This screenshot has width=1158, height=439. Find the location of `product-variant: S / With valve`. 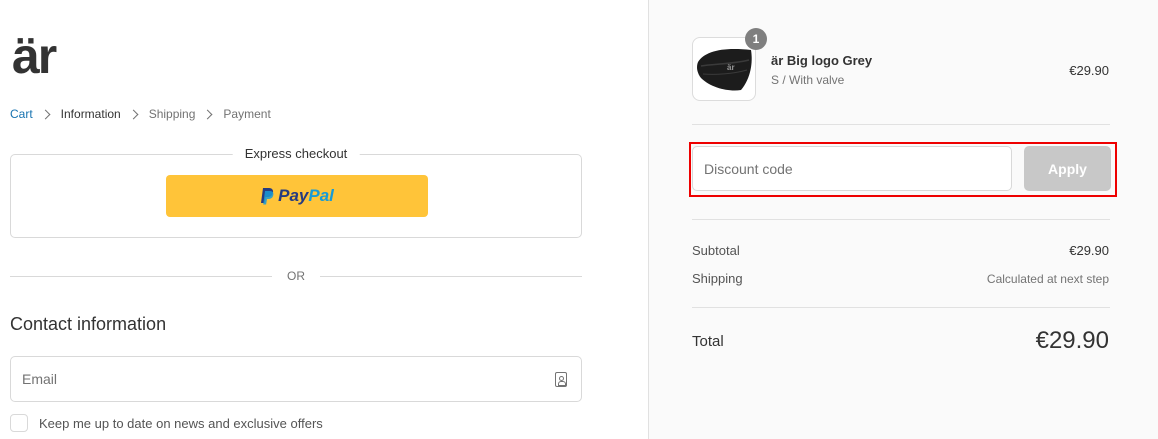

product-variant: S / With valve is located at coordinates (808, 80).